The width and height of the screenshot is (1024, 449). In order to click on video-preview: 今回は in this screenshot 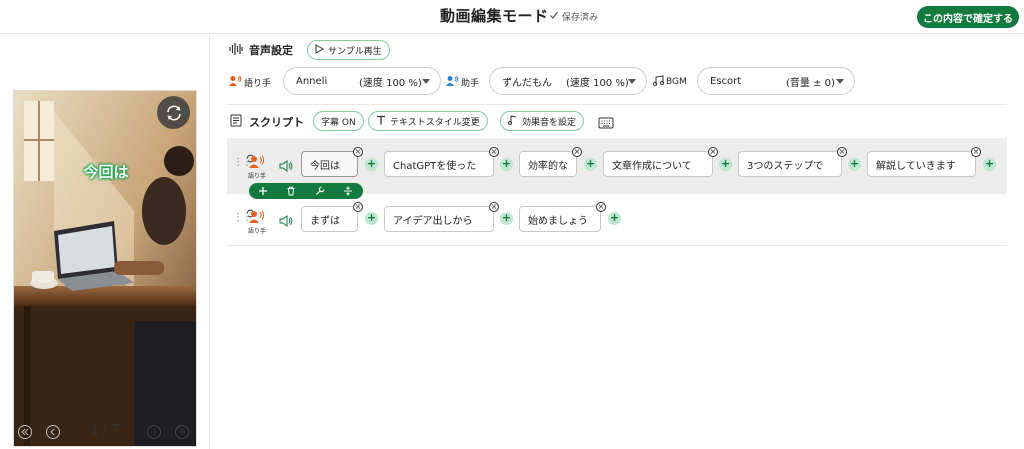, I will do `click(105, 268)`.